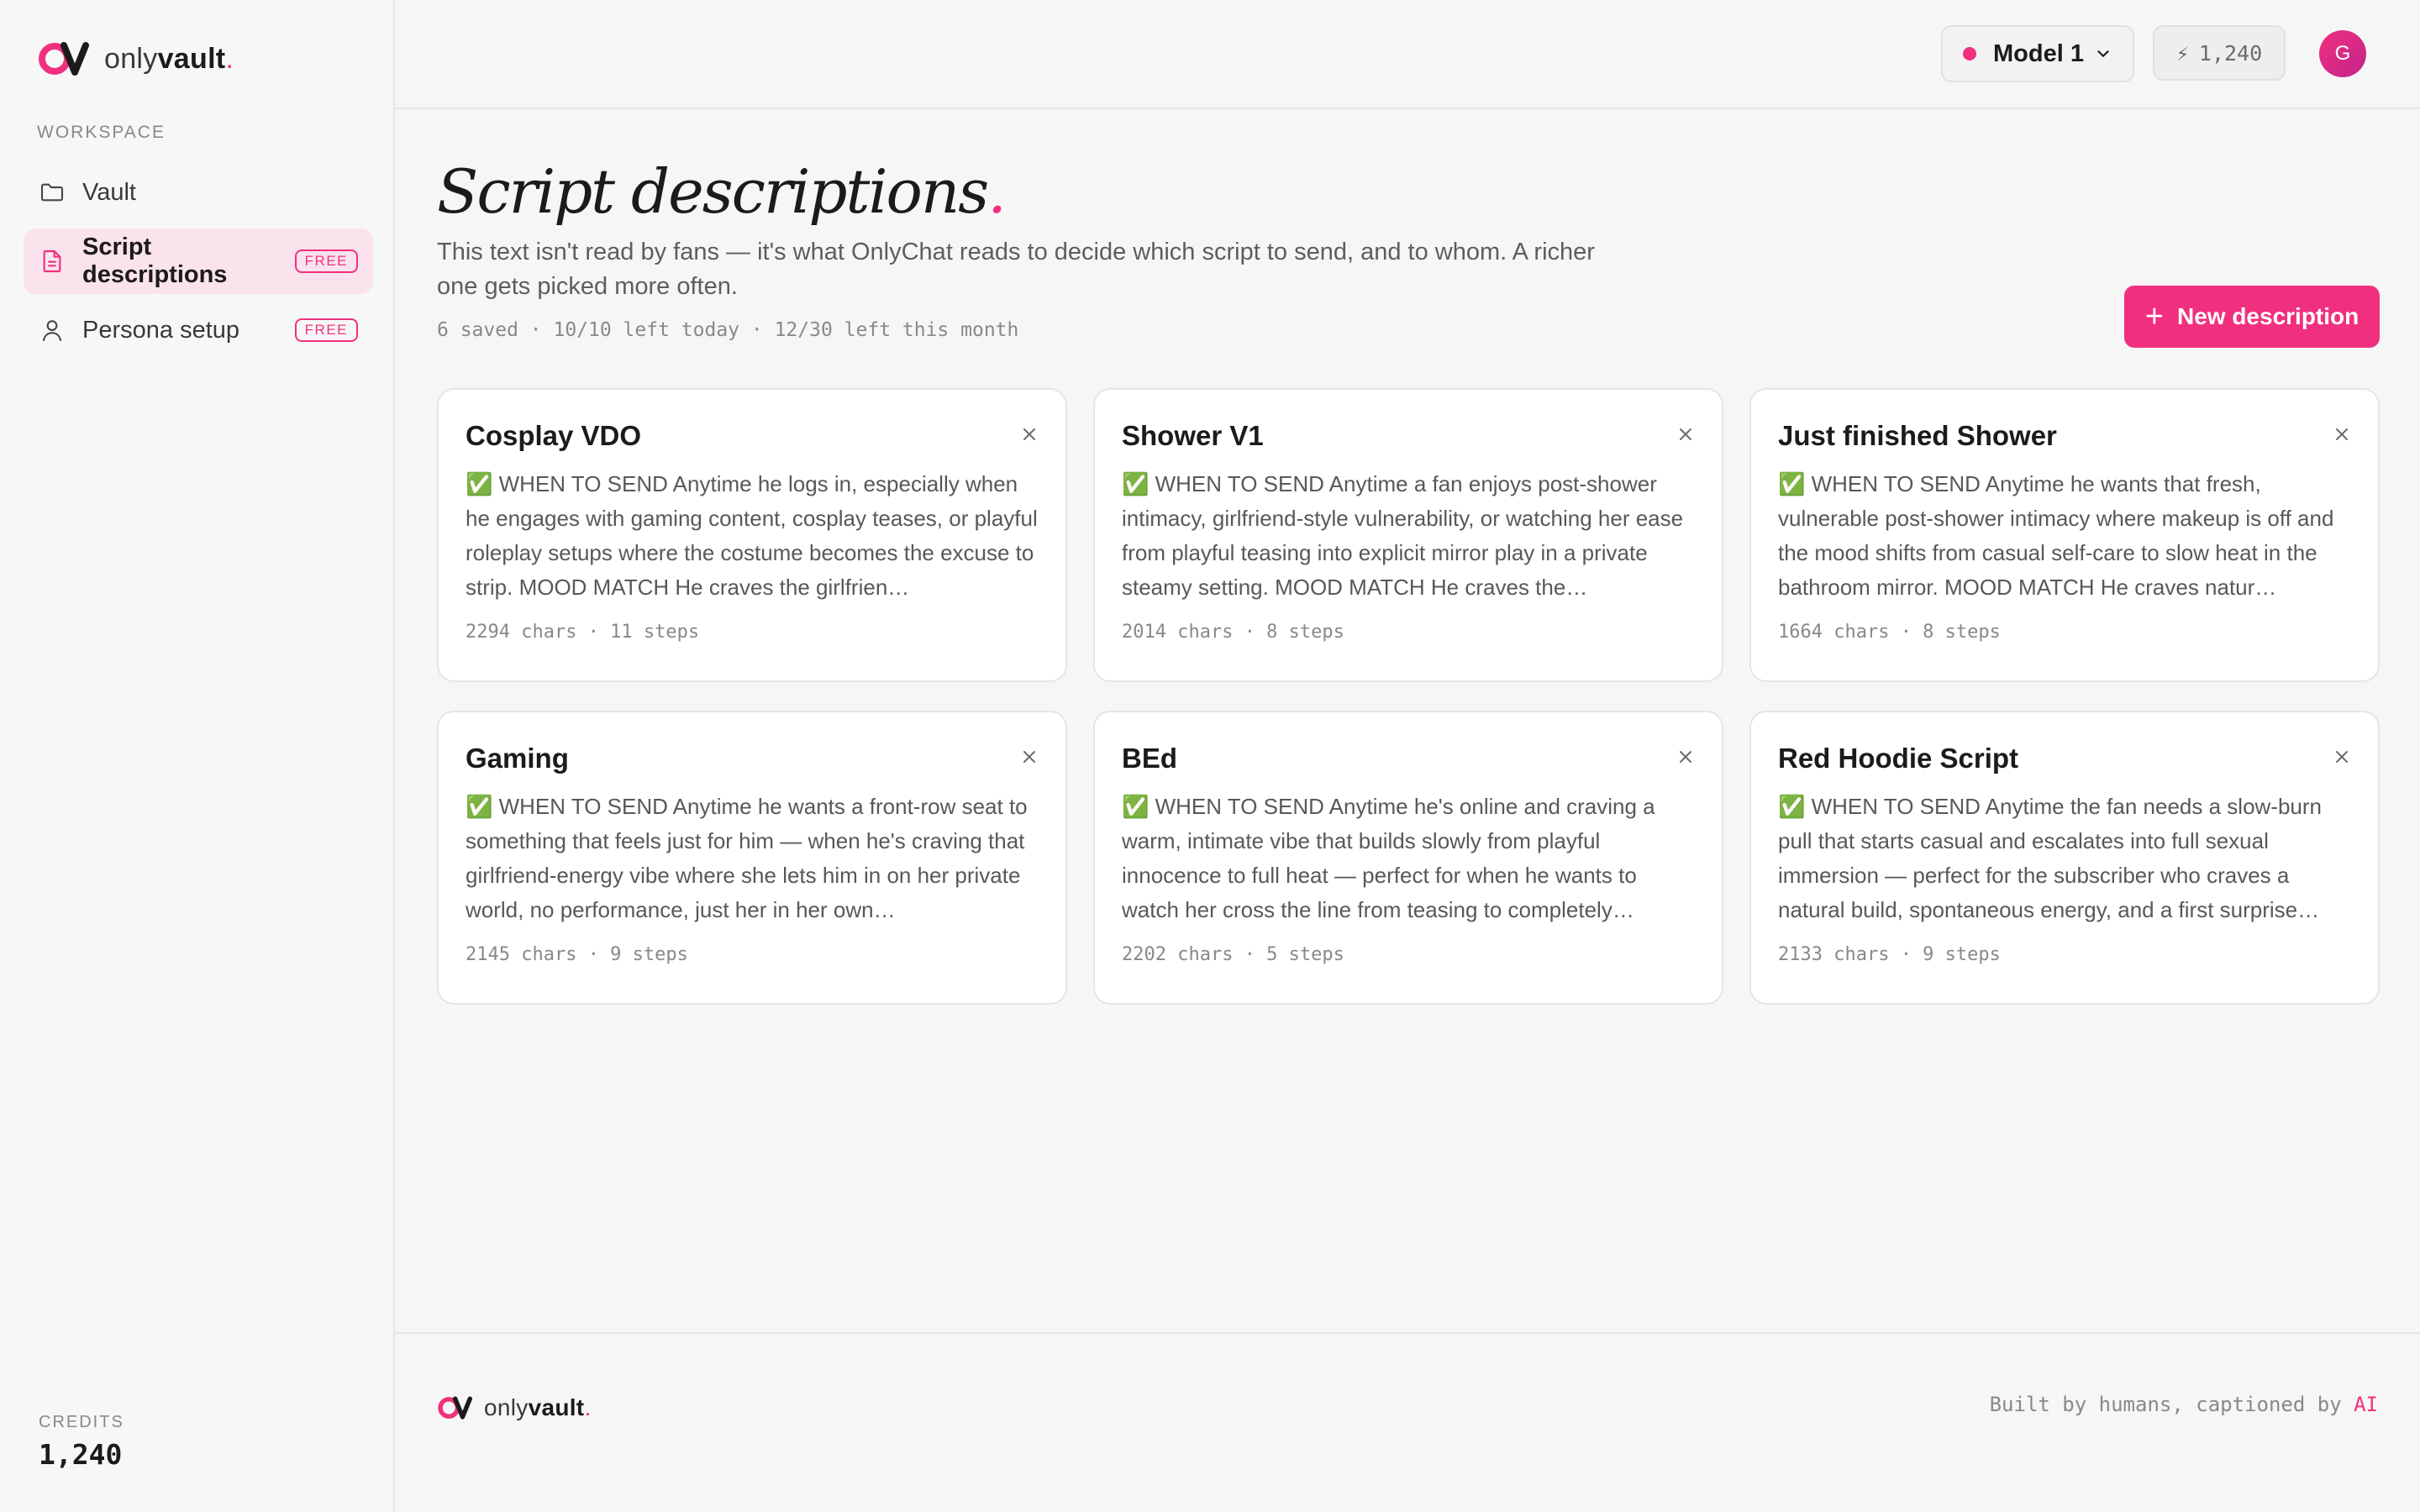  I want to click on credits-chip-value: 1,240, so click(2230, 53).